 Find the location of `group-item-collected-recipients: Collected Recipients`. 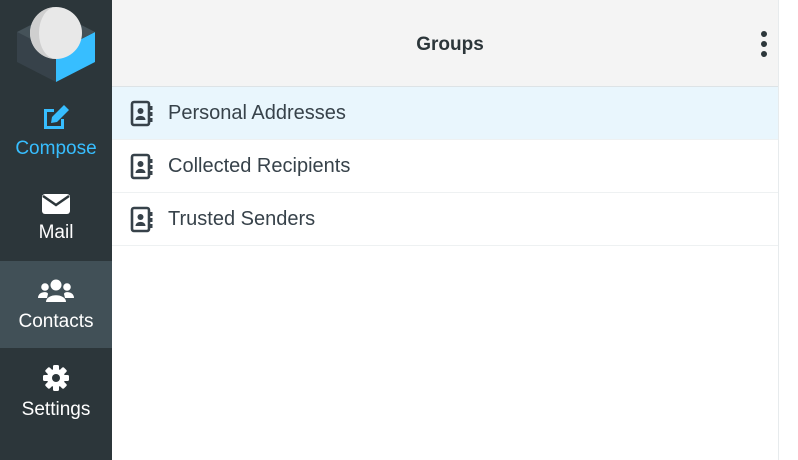

group-item-collected-recipients: Collected Recipients is located at coordinates (450, 166).